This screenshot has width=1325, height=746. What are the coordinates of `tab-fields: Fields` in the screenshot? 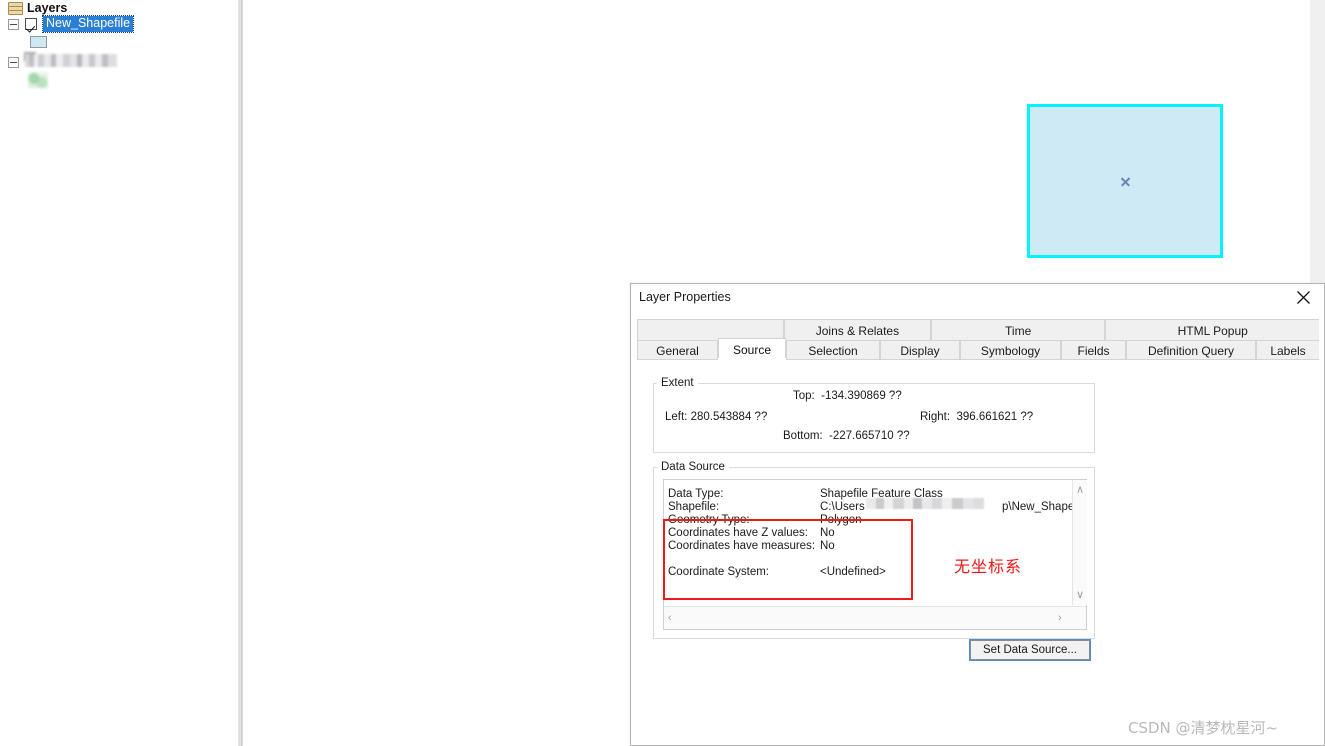 It's located at (1093, 350).